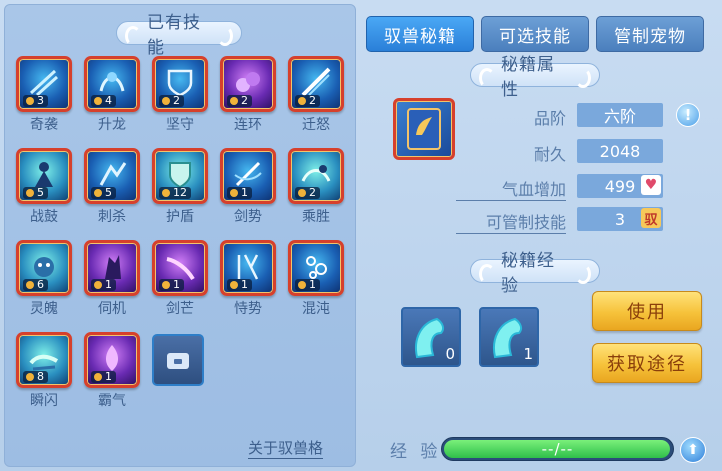 The height and width of the screenshot is (471, 722). Describe the element at coordinates (44, 217) in the screenshot. I see `skill-name: 战鼓` at that location.